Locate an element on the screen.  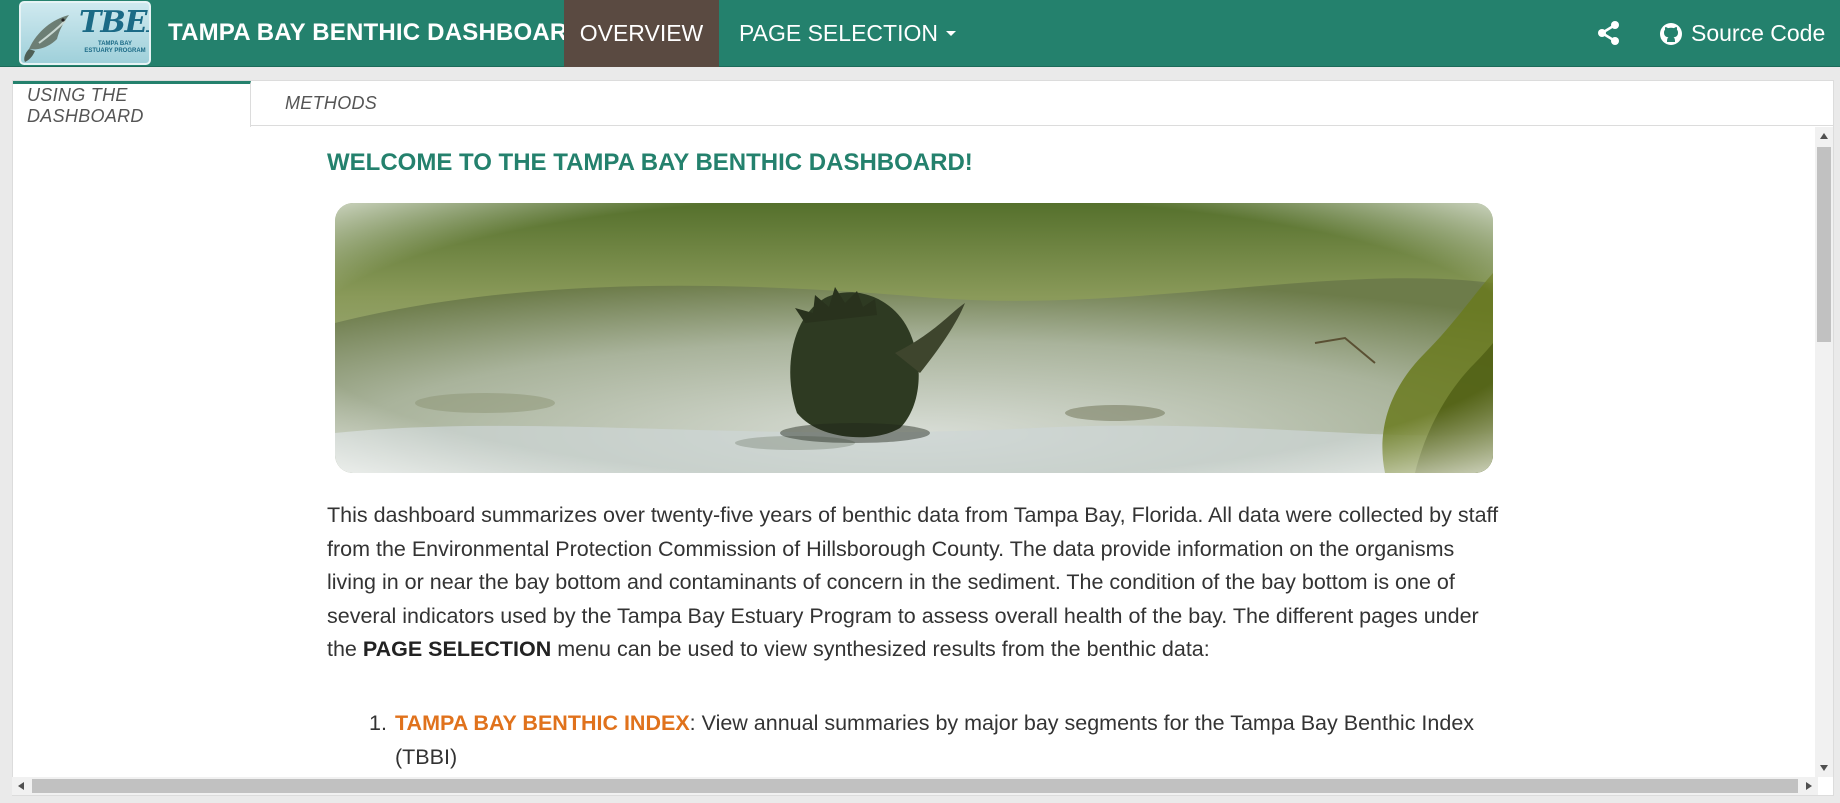
nav-page-selection: PAGE SELECTION is located at coordinates (847, 33).